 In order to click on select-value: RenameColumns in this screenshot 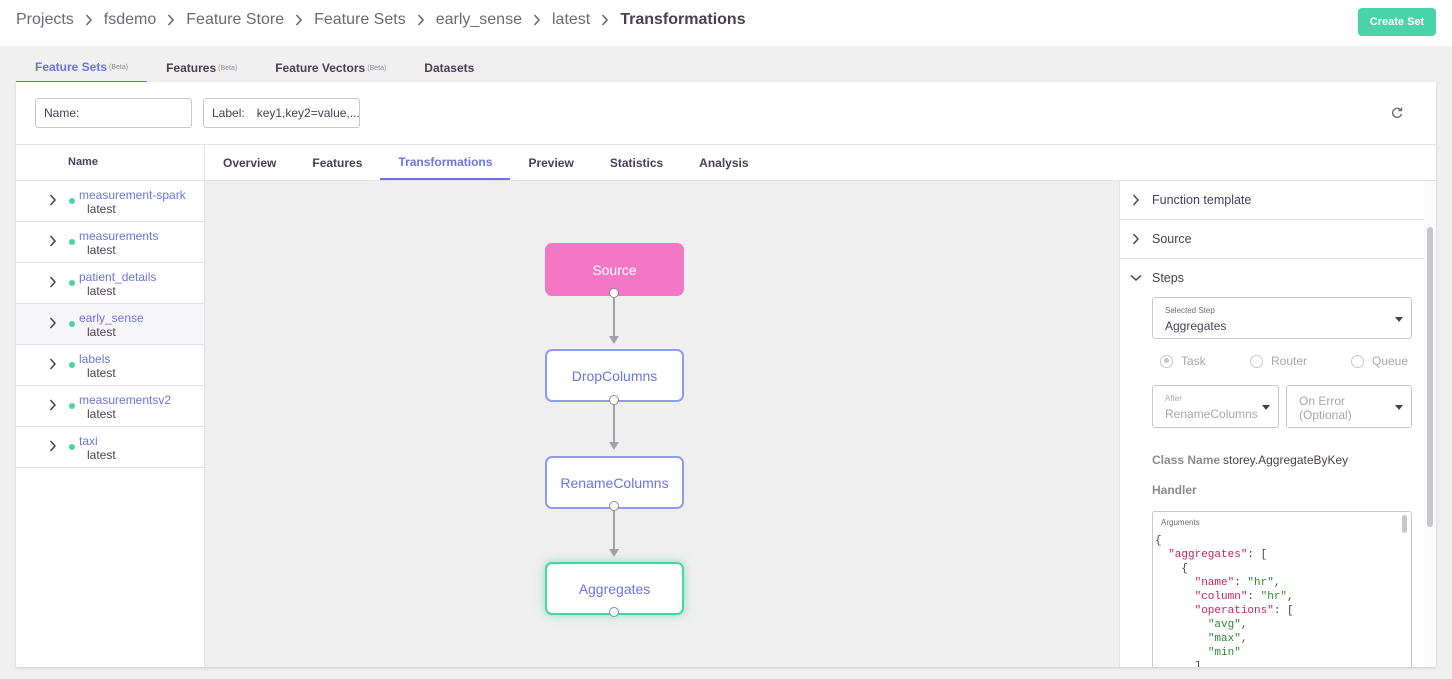, I will do `click(1211, 414)`.